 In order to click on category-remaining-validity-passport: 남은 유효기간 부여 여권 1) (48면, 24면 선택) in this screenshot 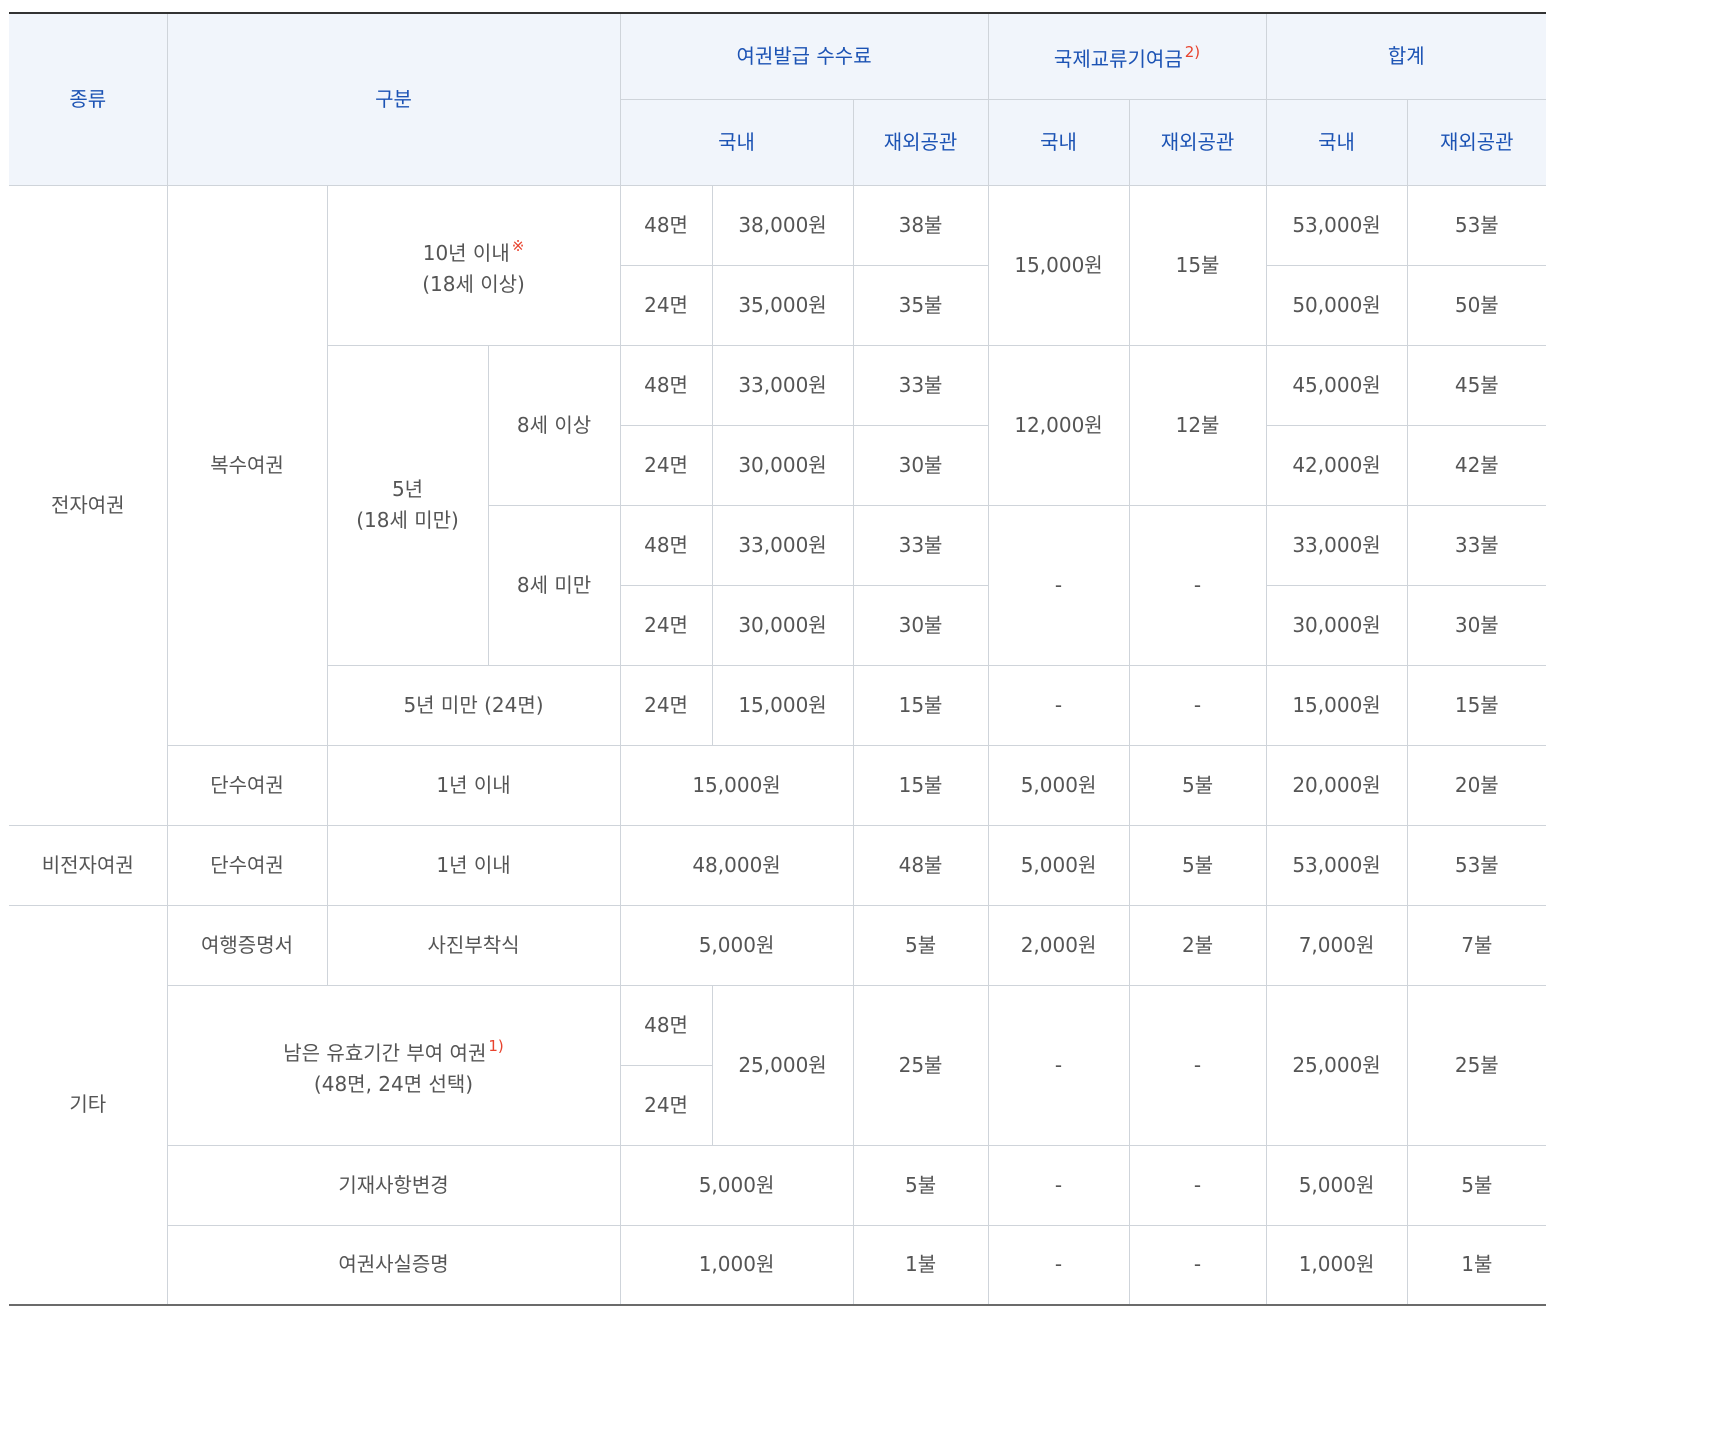, I will do `click(394, 1065)`.